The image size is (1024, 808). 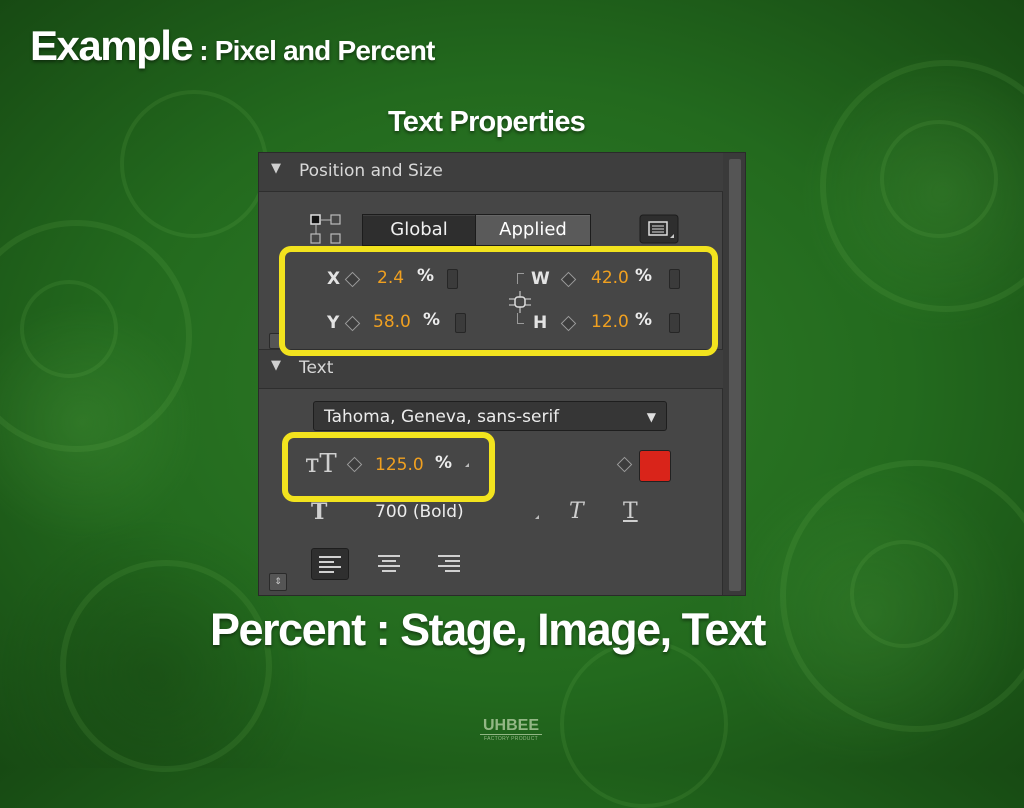 I want to click on text-color-swatch, so click(x=655, y=466).